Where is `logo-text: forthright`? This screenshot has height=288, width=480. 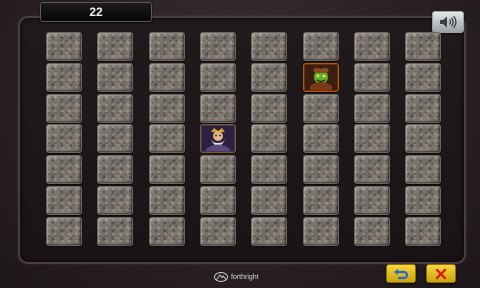
logo-text: forthright is located at coordinates (245, 277).